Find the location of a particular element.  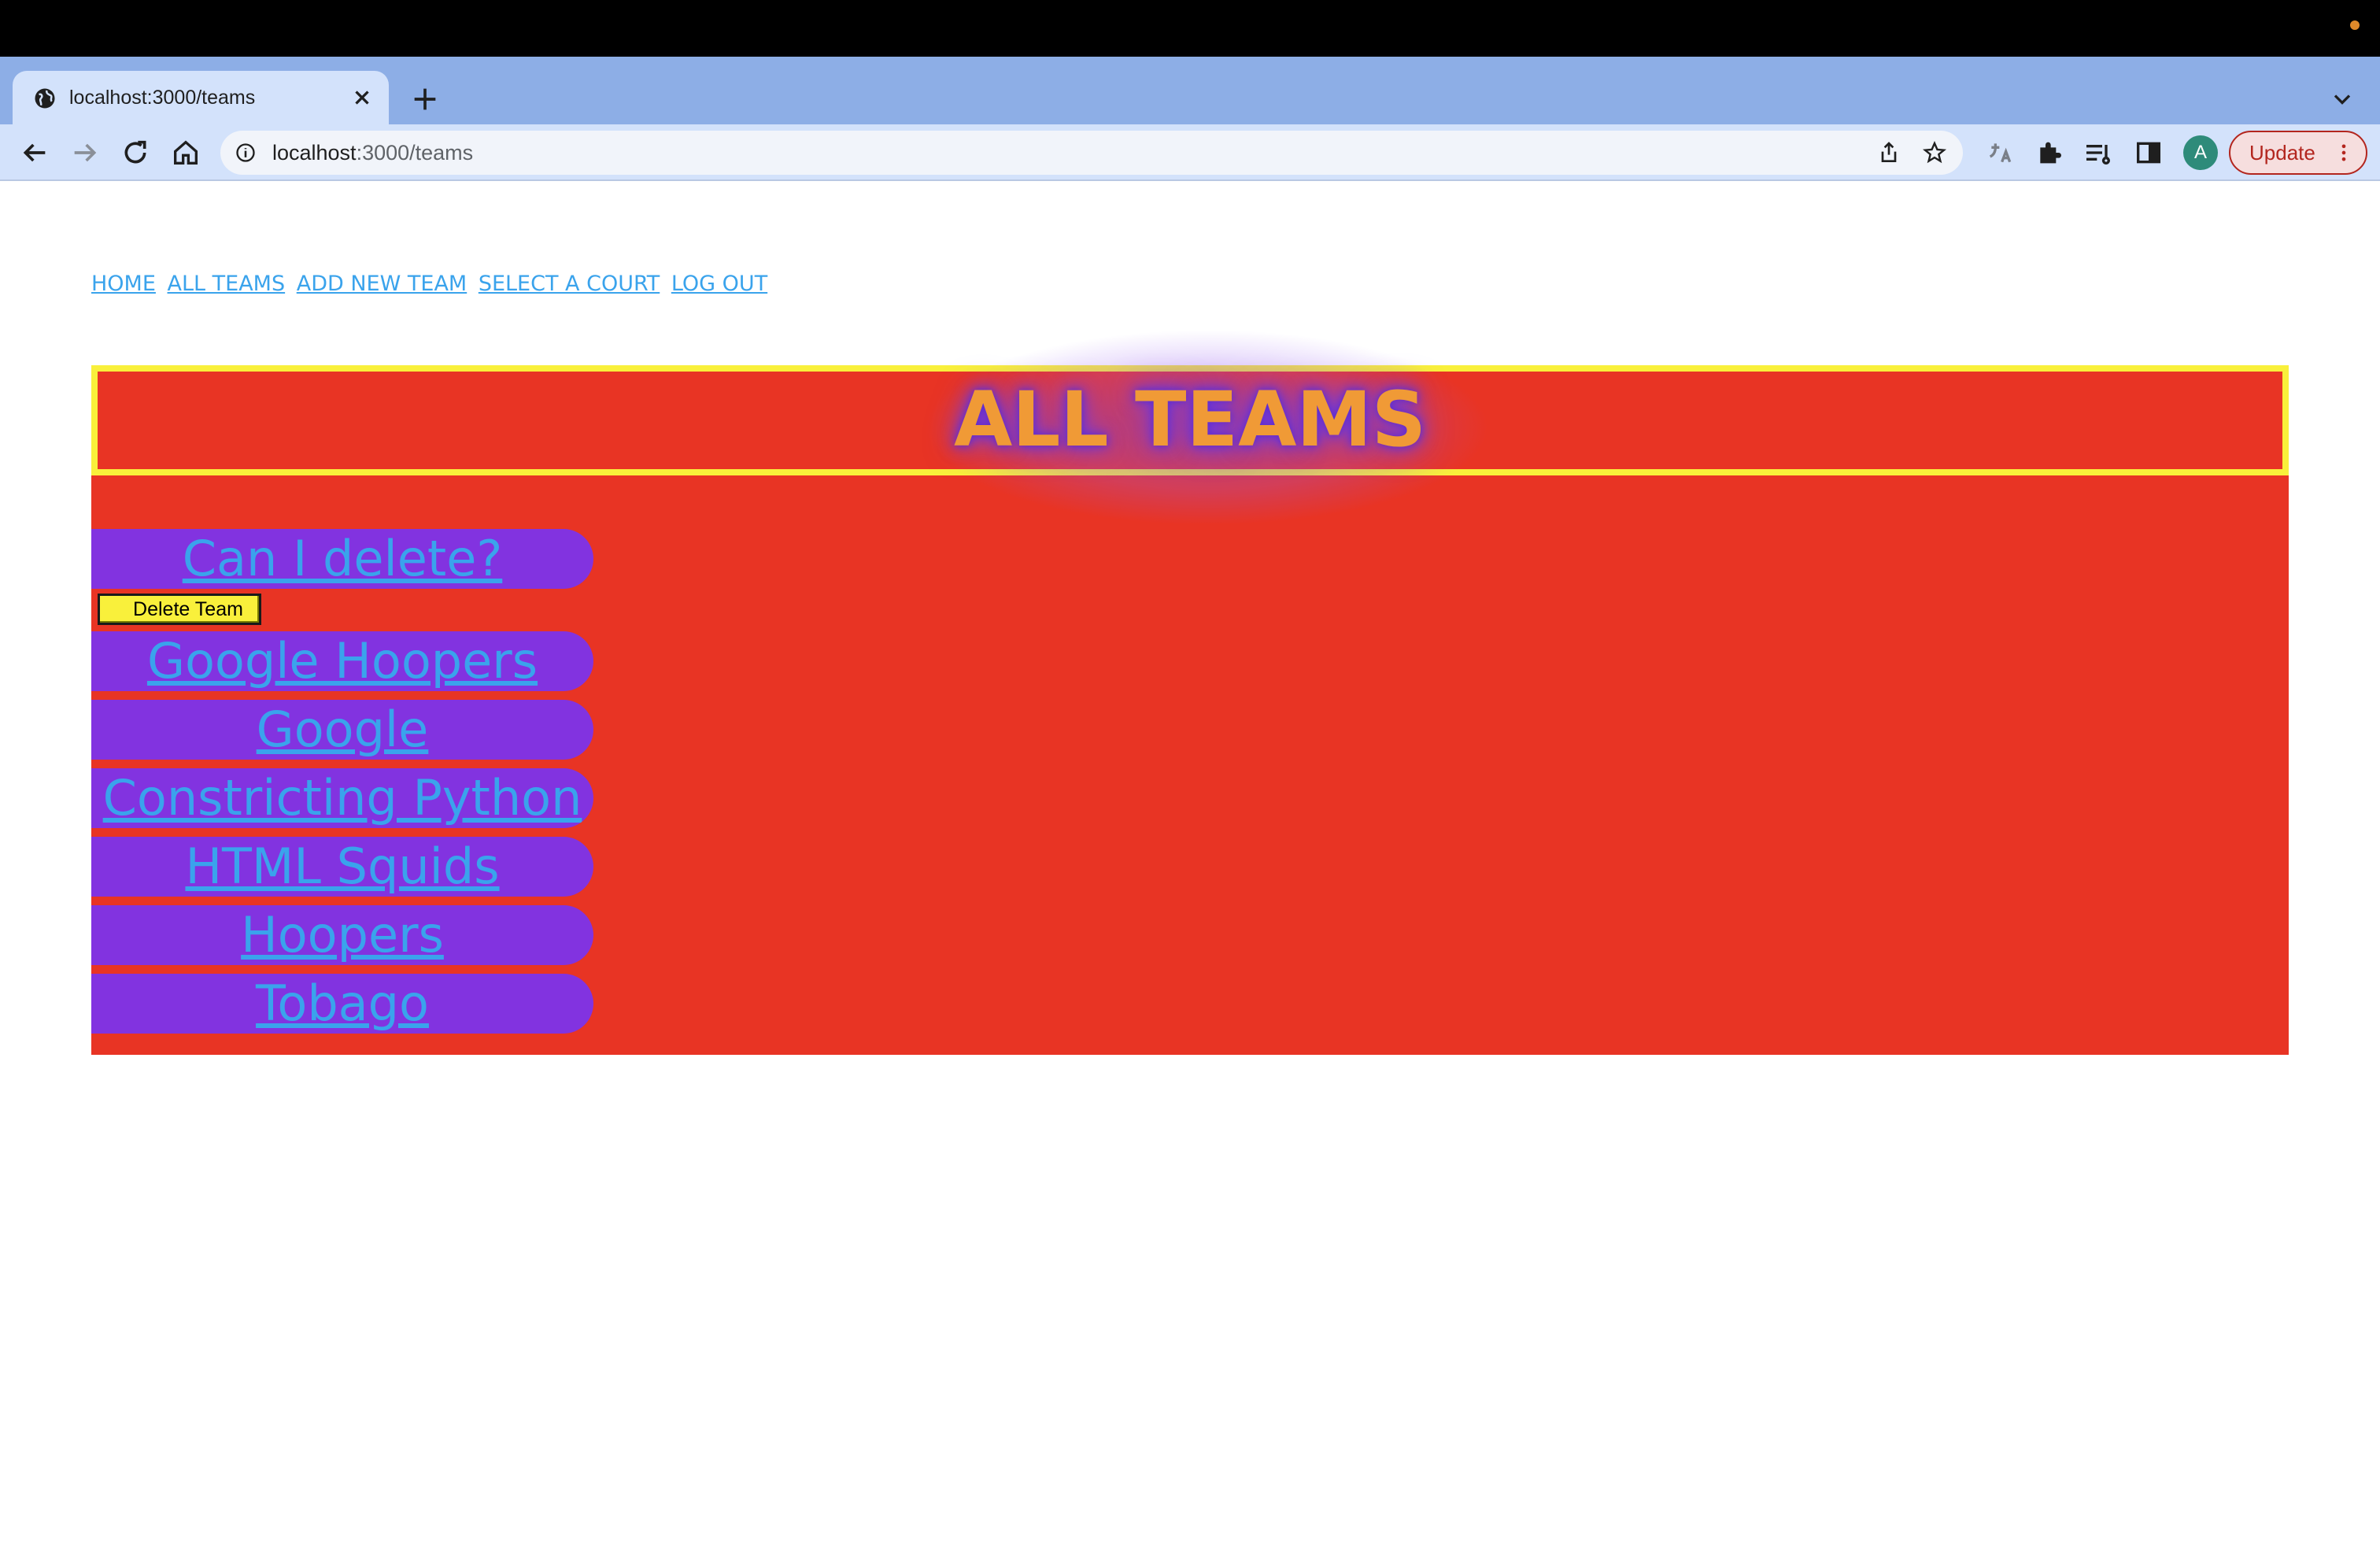

teams-header: ALL TEAMS is located at coordinates (1190, 428).